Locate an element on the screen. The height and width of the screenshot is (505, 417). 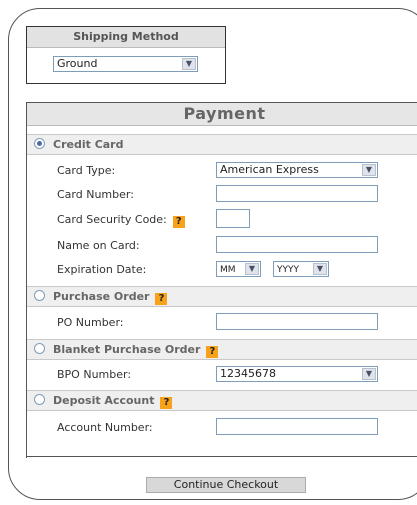
blanket-po-radio is located at coordinates (39, 348).